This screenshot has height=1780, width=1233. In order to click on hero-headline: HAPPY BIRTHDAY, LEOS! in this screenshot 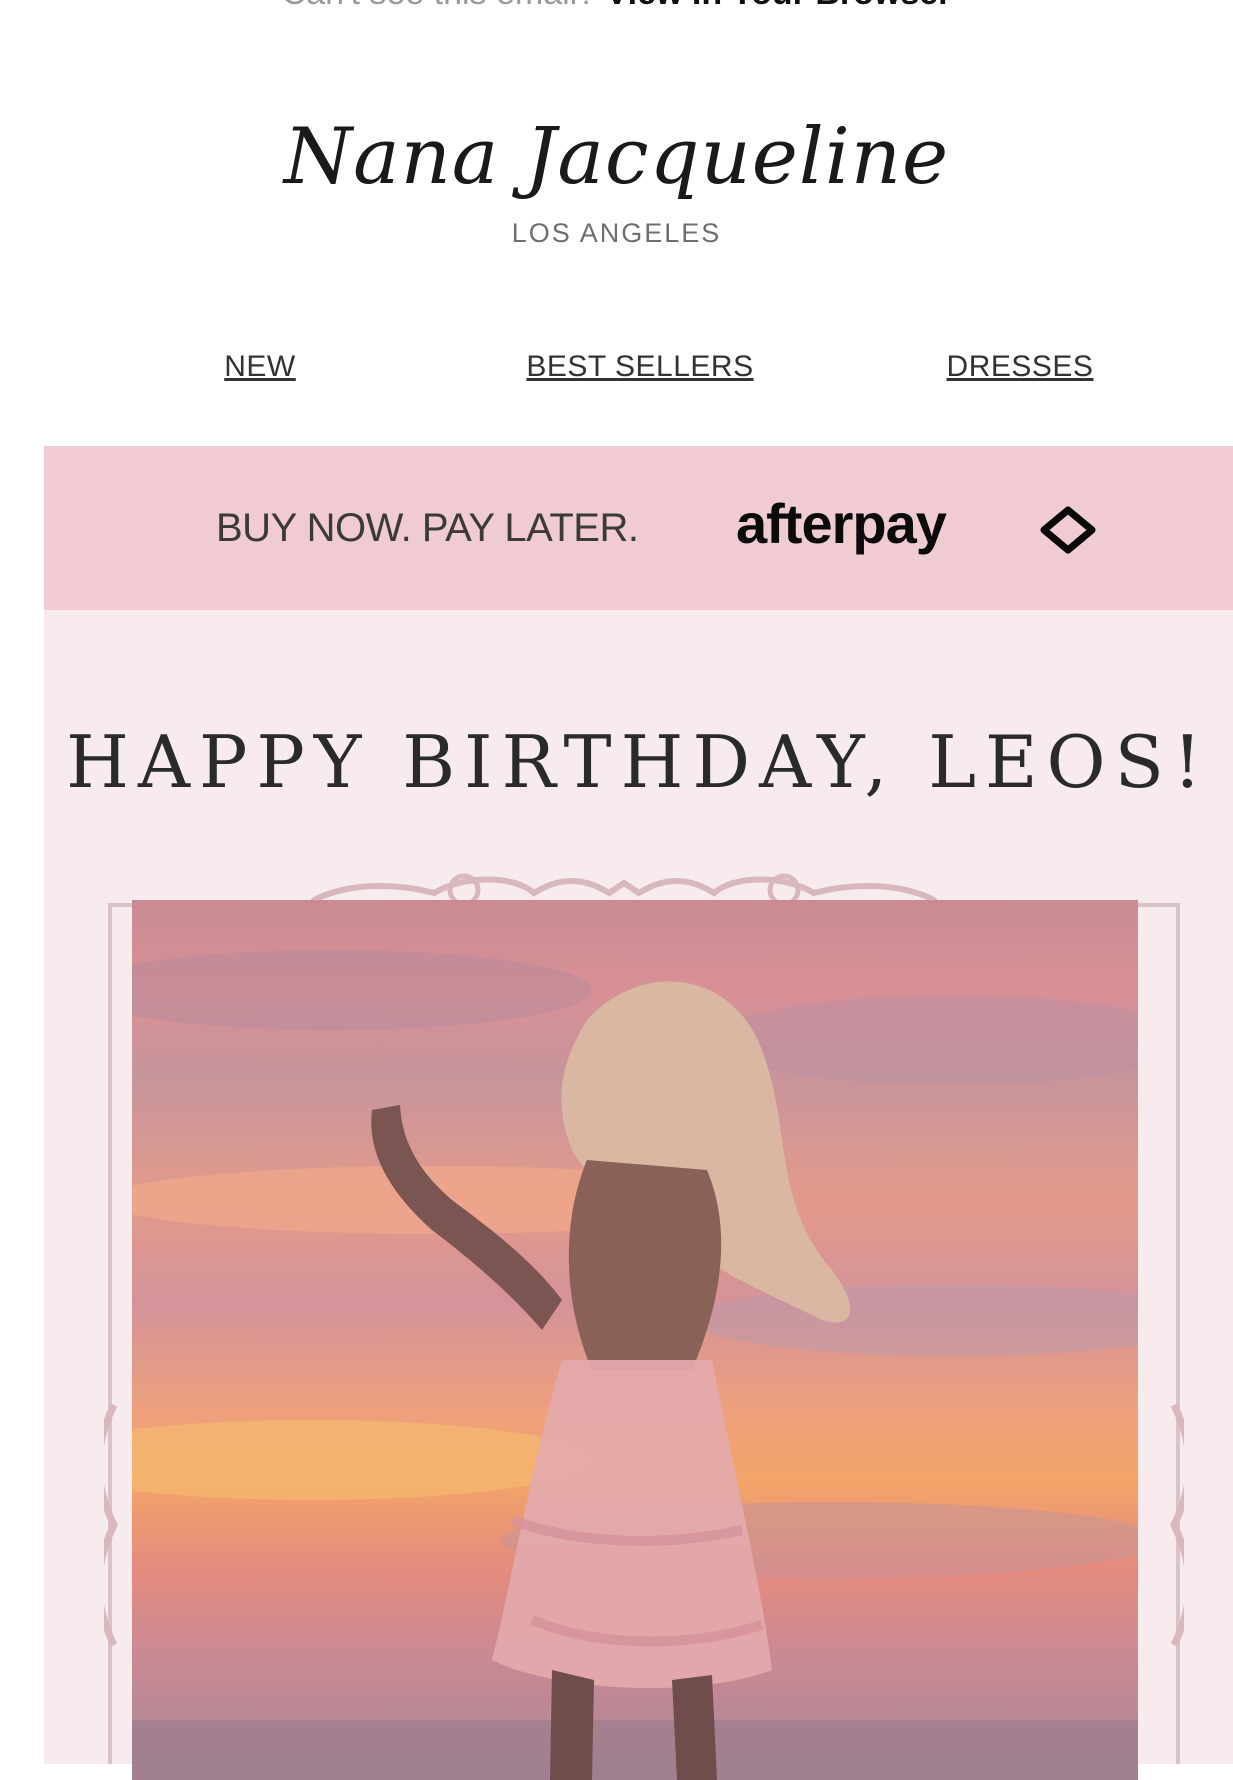, I will do `click(638, 762)`.